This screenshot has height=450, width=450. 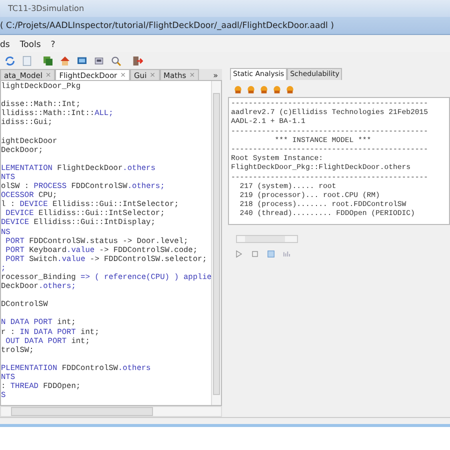 I want to click on layers-icon, so click(x=48, y=60).